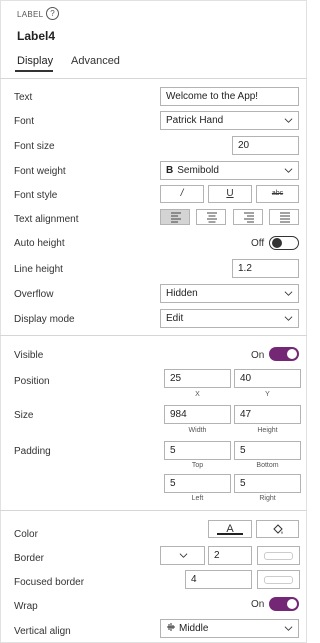 This screenshot has height=643, width=320. I want to click on focused-border-label: Focused border, so click(49, 582).